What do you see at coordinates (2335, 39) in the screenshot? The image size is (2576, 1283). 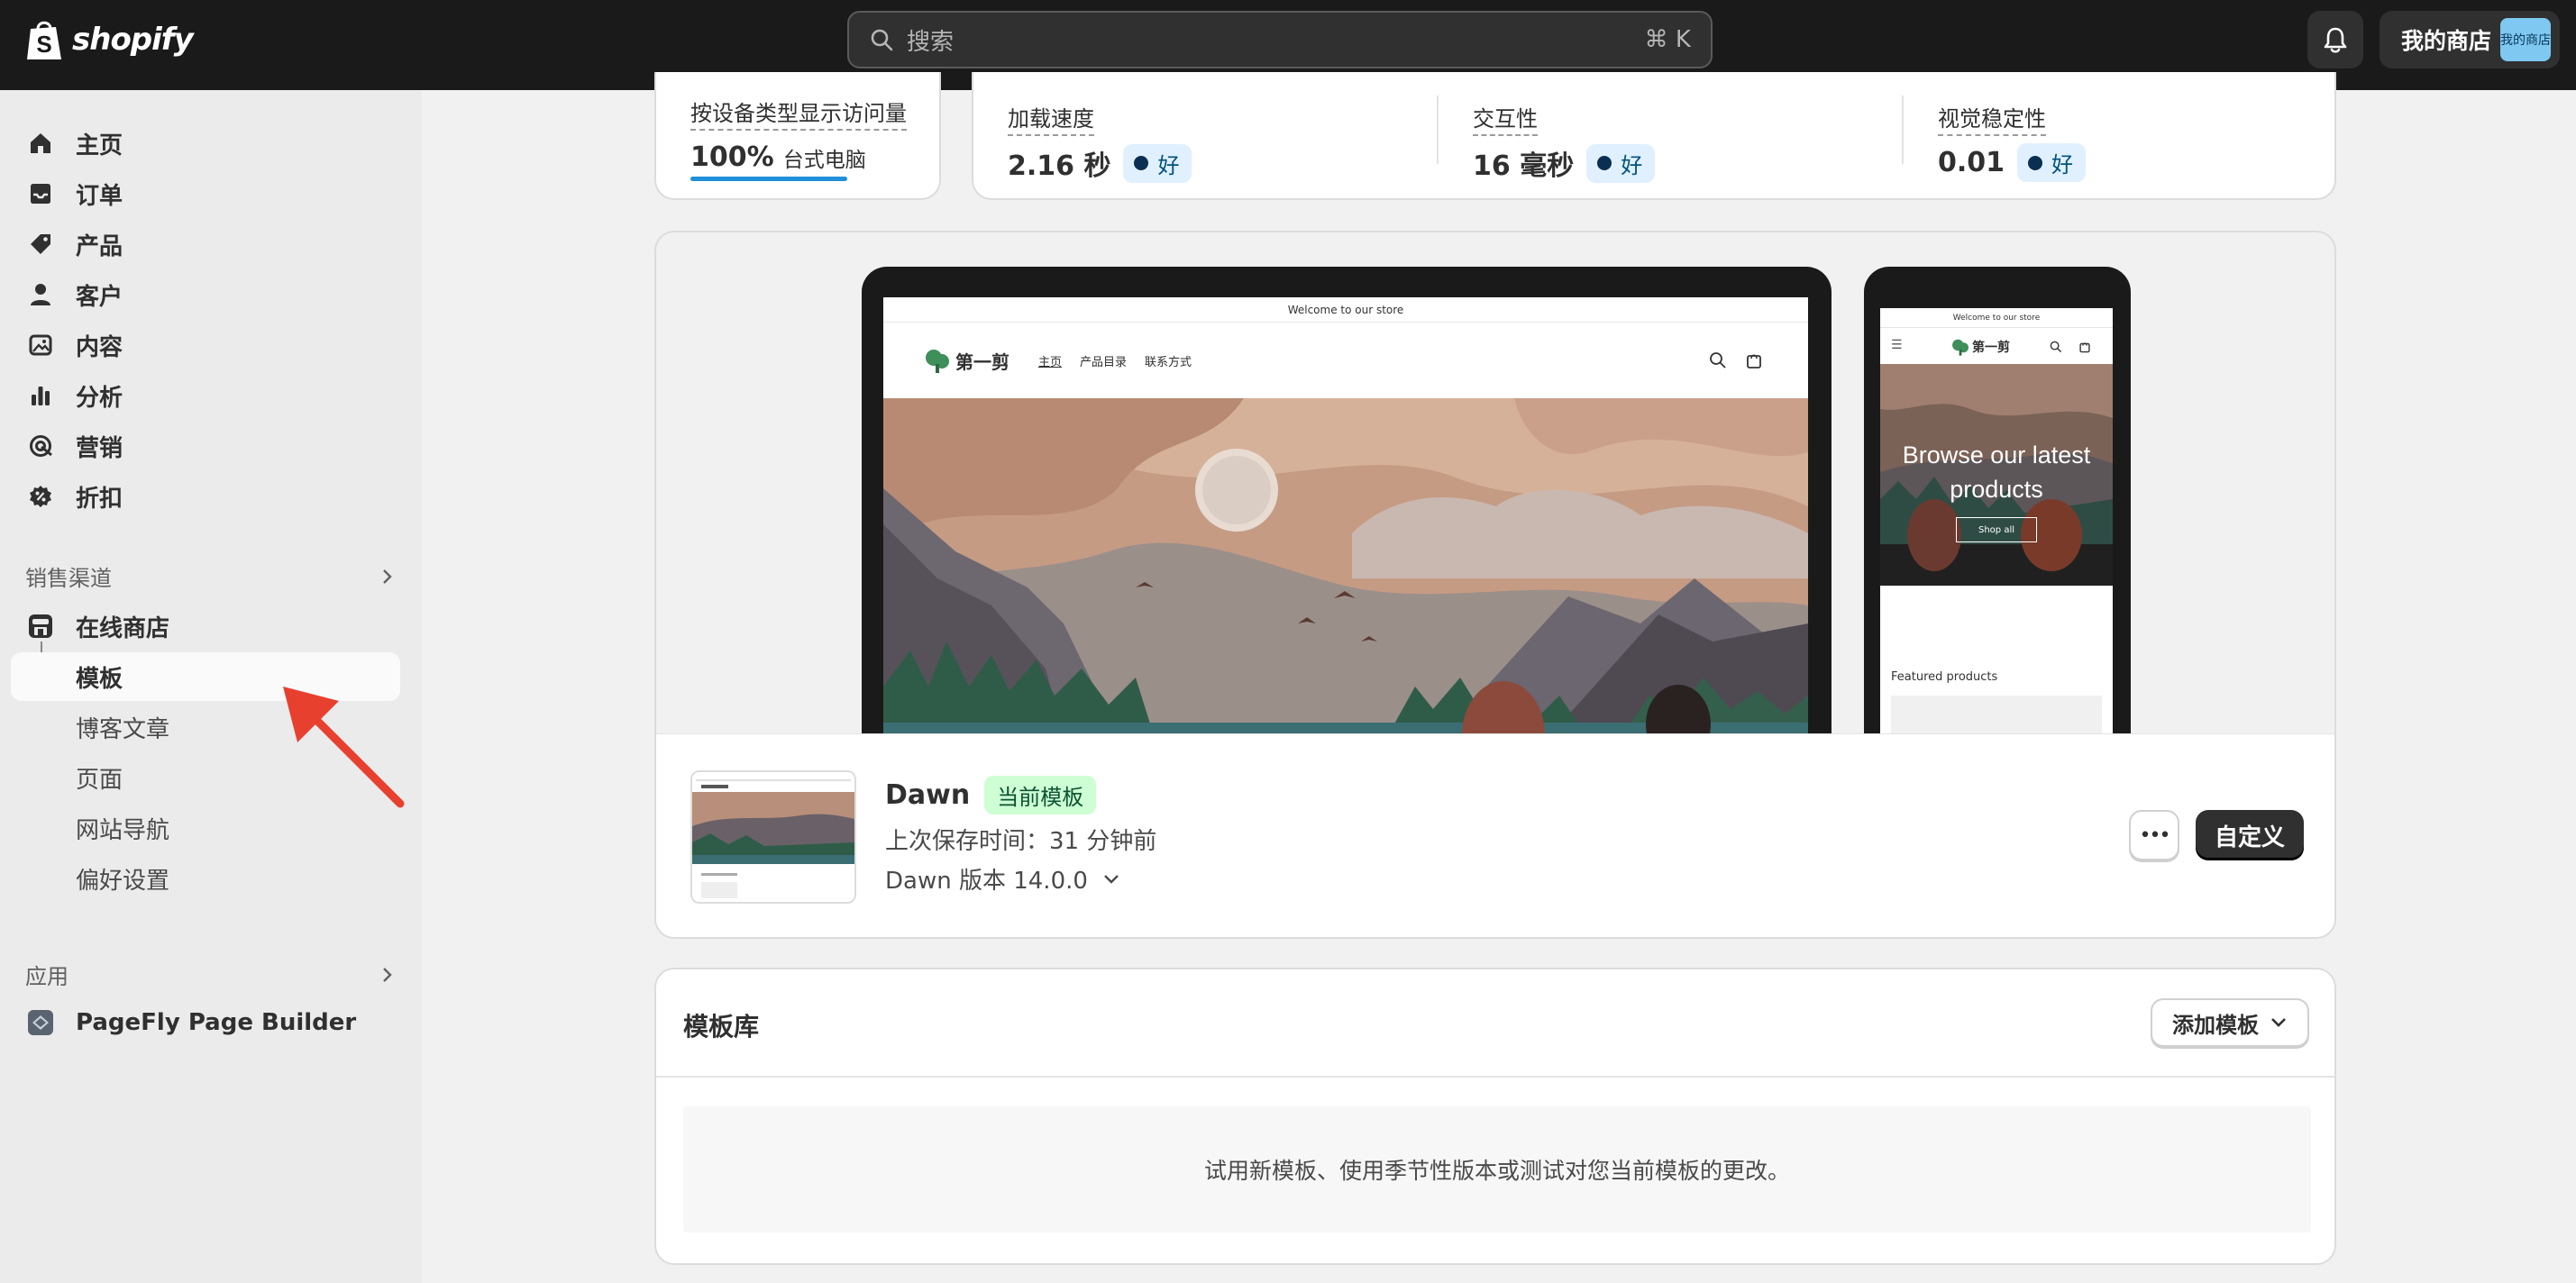 I see `notifications-button` at bounding box center [2335, 39].